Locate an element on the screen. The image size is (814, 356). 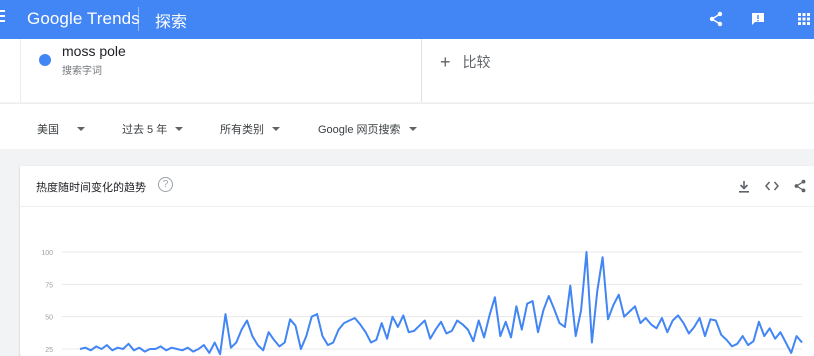
y-tick-label: 75 is located at coordinates (49, 285).